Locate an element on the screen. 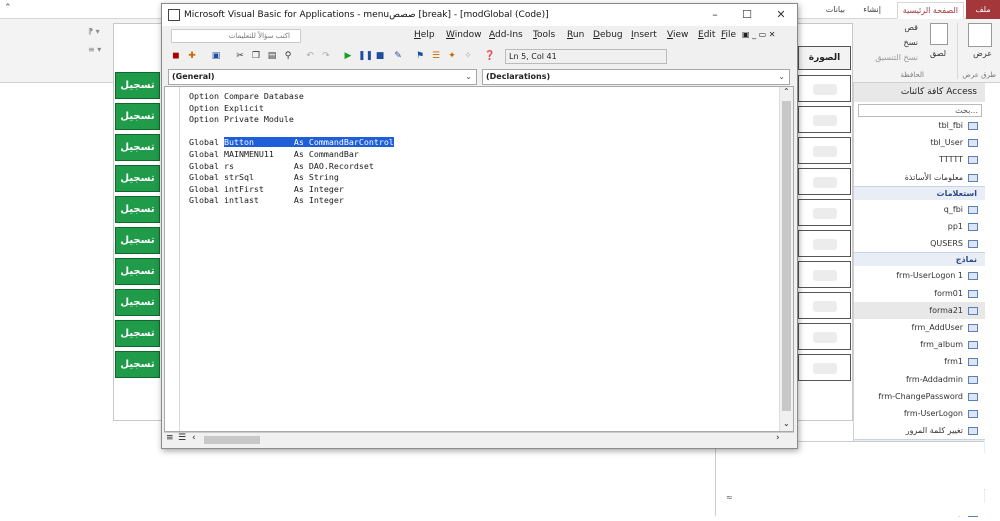 This screenshot has height=521, width=1000. chevron-up-icon: ⌃ is located at coordinates (8, 8).